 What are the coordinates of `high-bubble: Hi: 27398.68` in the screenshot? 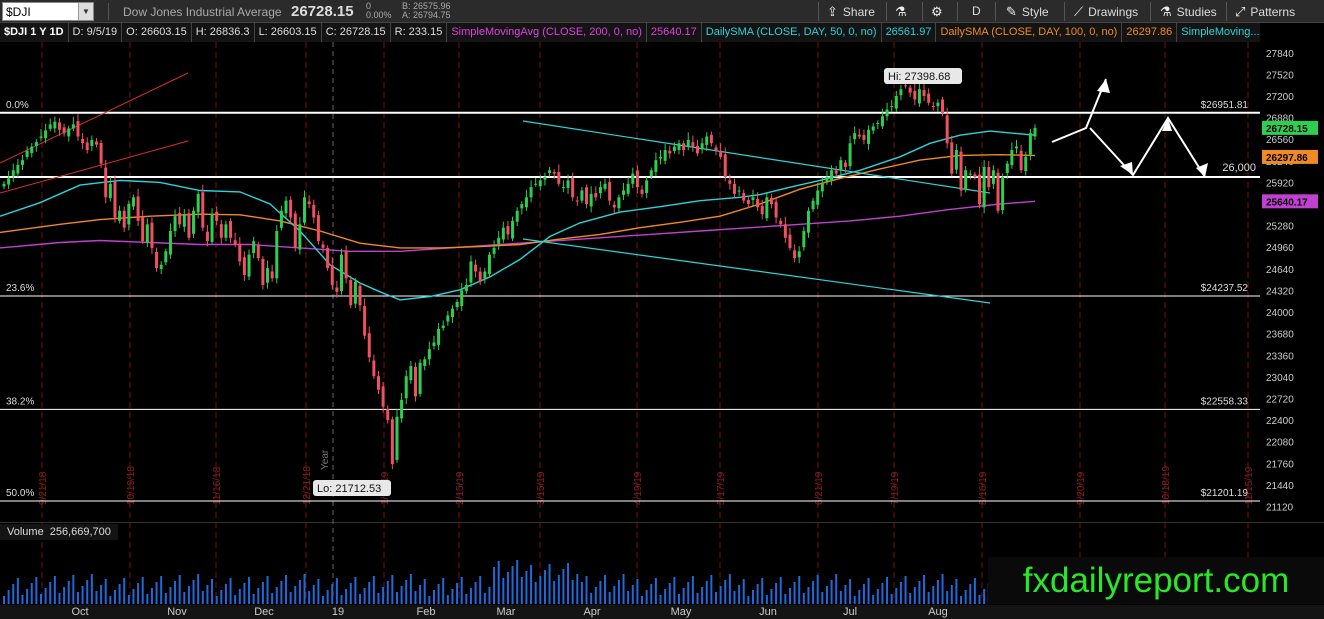 It's located at (919, 77).